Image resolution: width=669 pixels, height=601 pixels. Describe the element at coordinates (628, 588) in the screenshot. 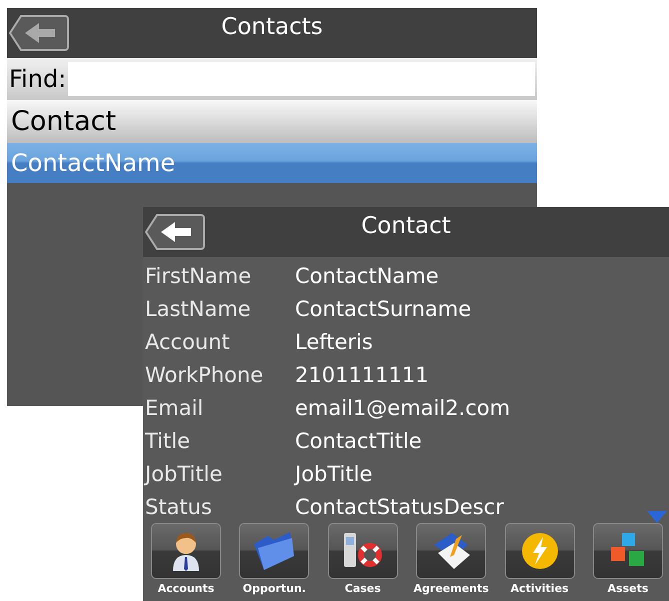

I see `toolbar-label: Assets` at that location.